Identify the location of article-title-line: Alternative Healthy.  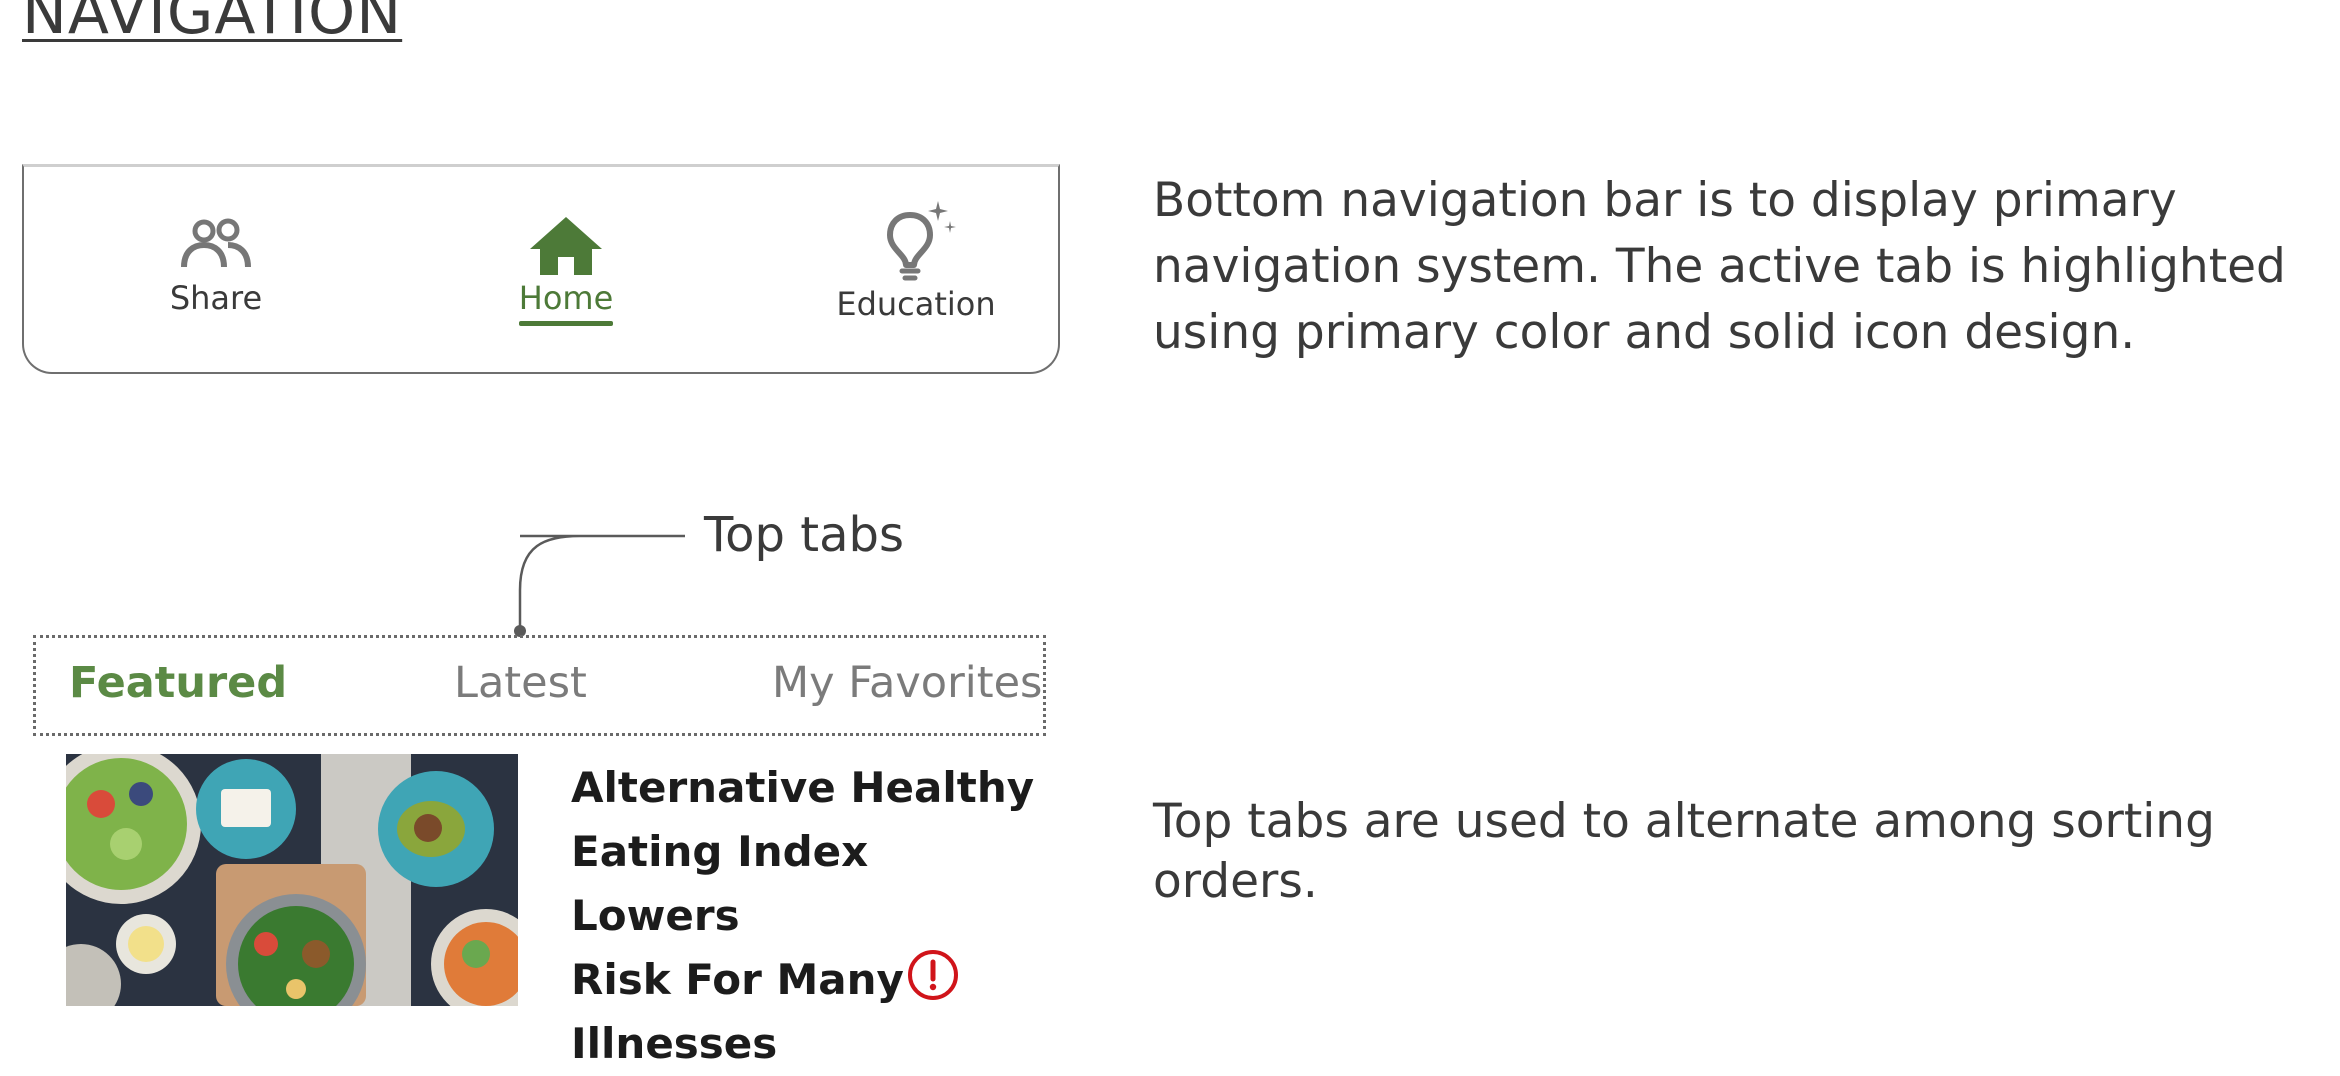
(803, 787).